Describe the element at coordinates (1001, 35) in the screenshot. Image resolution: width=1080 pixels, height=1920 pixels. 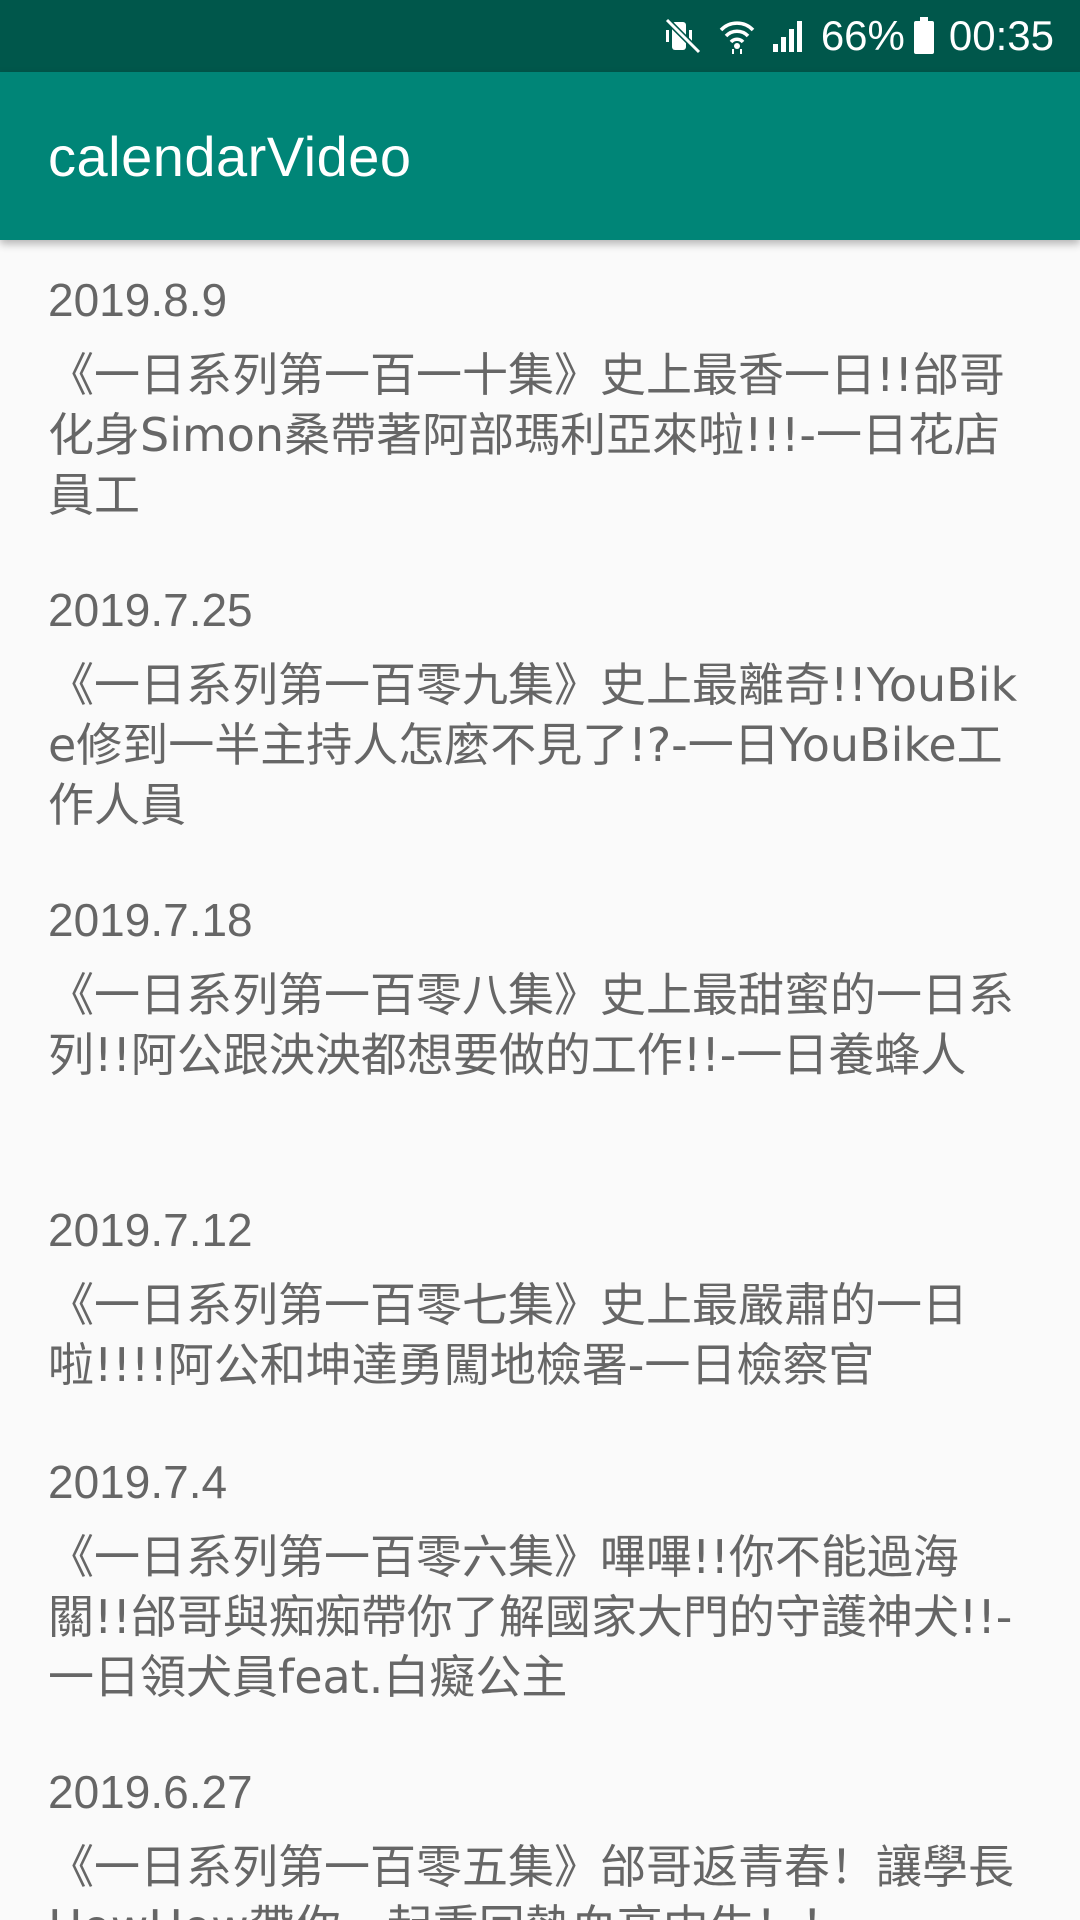
I see `clock: 00:35` at that location.